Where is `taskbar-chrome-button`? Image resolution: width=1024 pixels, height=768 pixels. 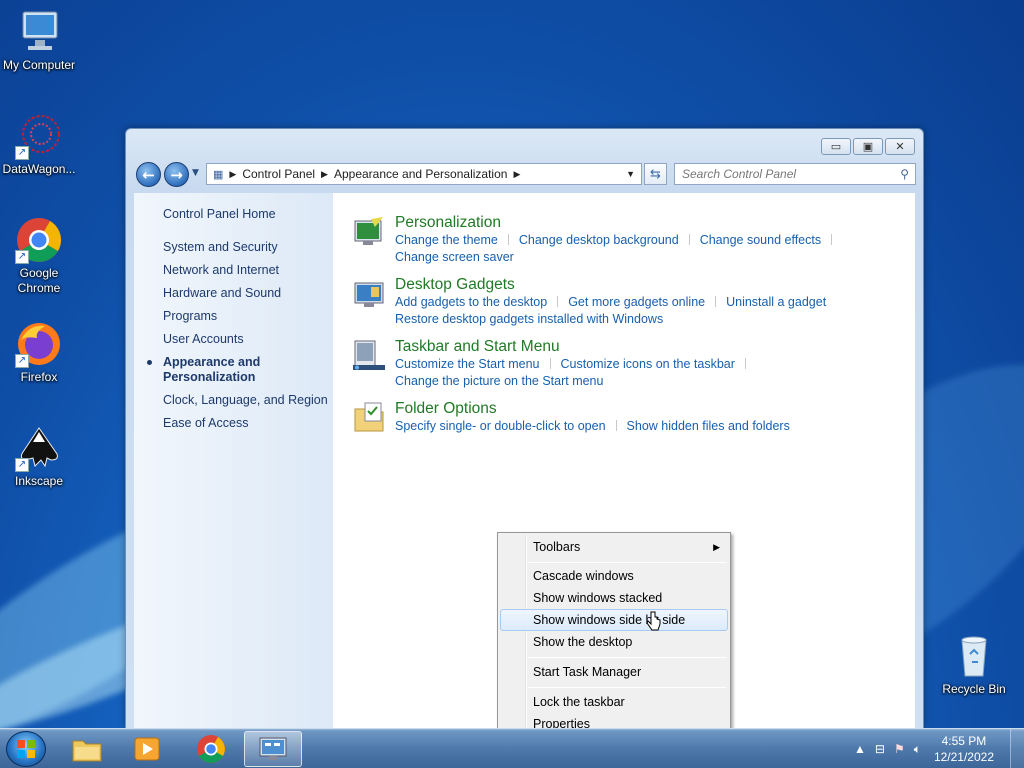 taskbar-chrome-button is located at coordinates (211, 749).